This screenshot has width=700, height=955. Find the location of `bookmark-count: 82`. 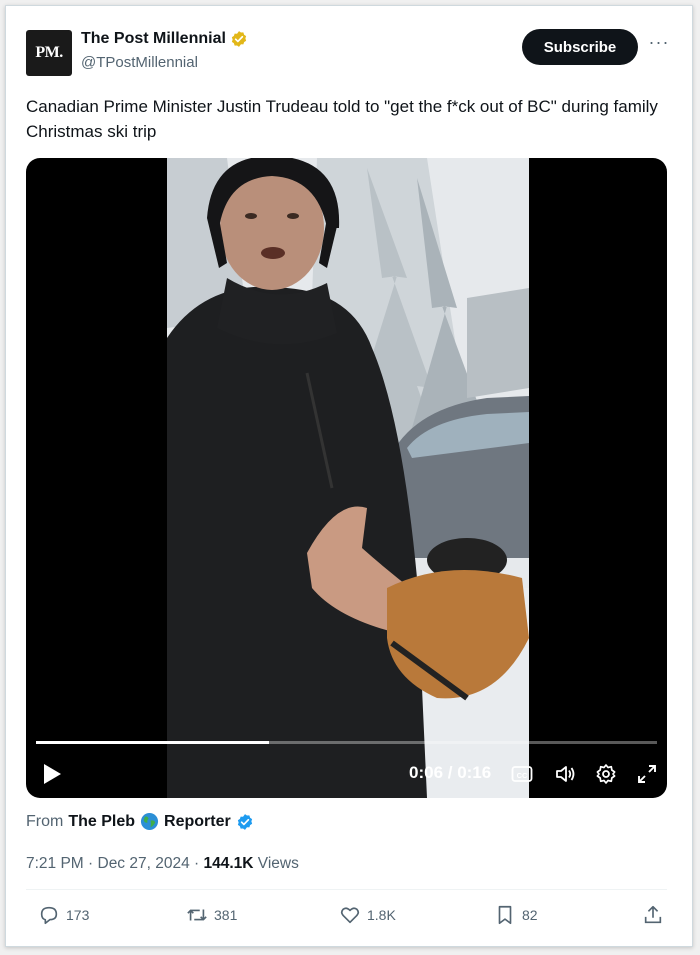

bookmark-count: 82 is located at coordinates (530, 915).